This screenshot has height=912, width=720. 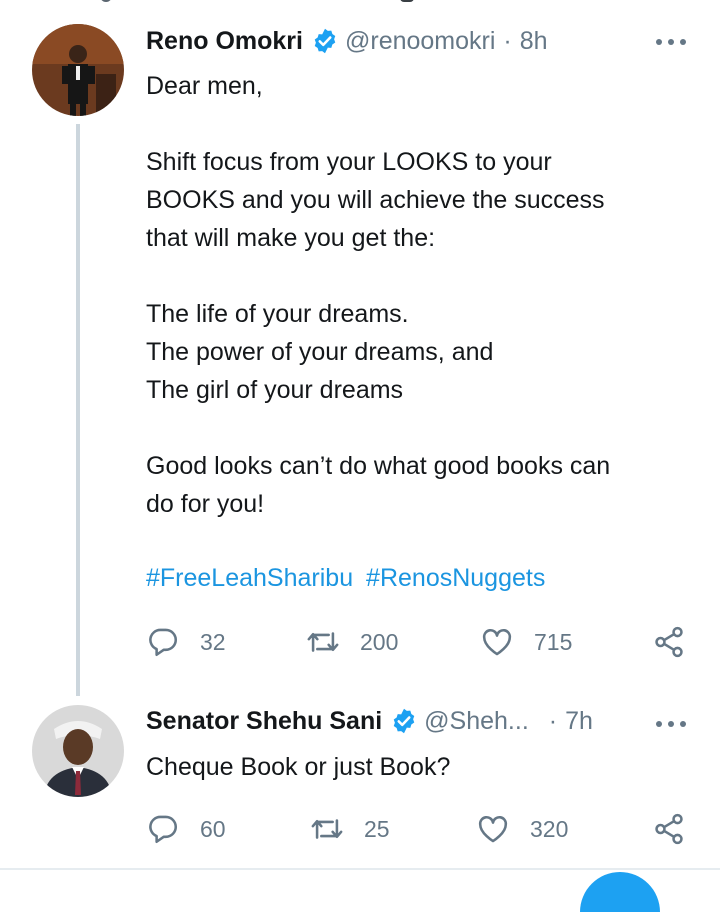 What do you see at coordinates (526, 642) in the screenshot?
I see `like-button: 715` at bounding box center [526, 642].